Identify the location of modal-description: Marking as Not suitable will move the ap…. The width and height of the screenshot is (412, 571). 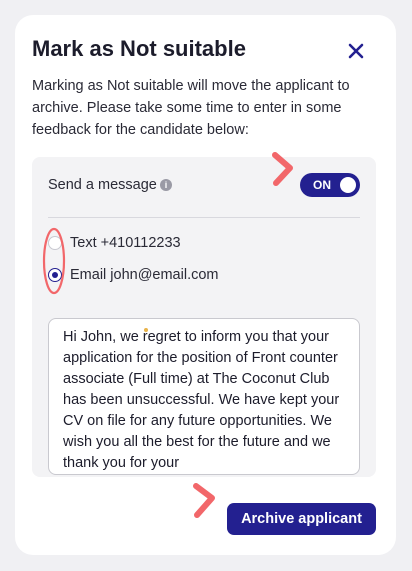
(191, 108).